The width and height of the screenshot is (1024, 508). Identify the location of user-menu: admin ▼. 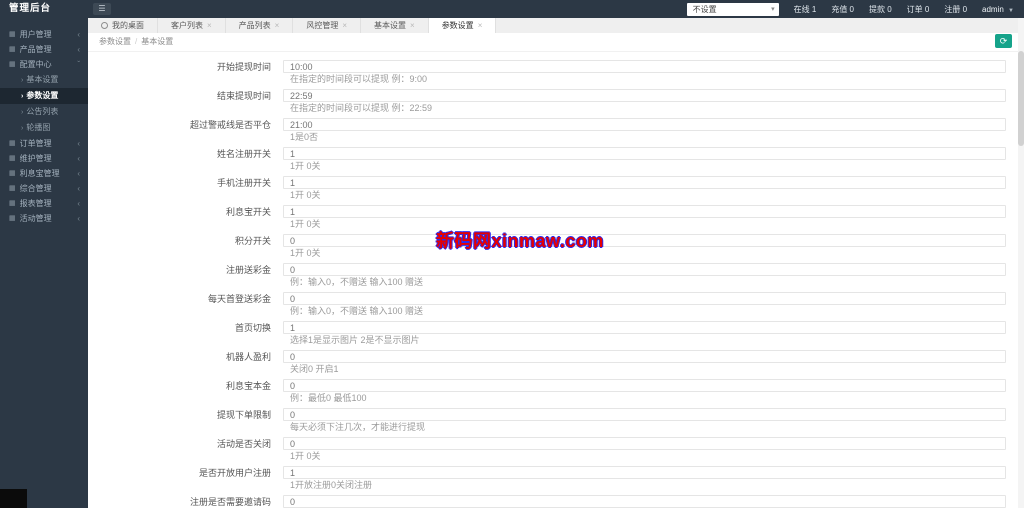
(998, 9).